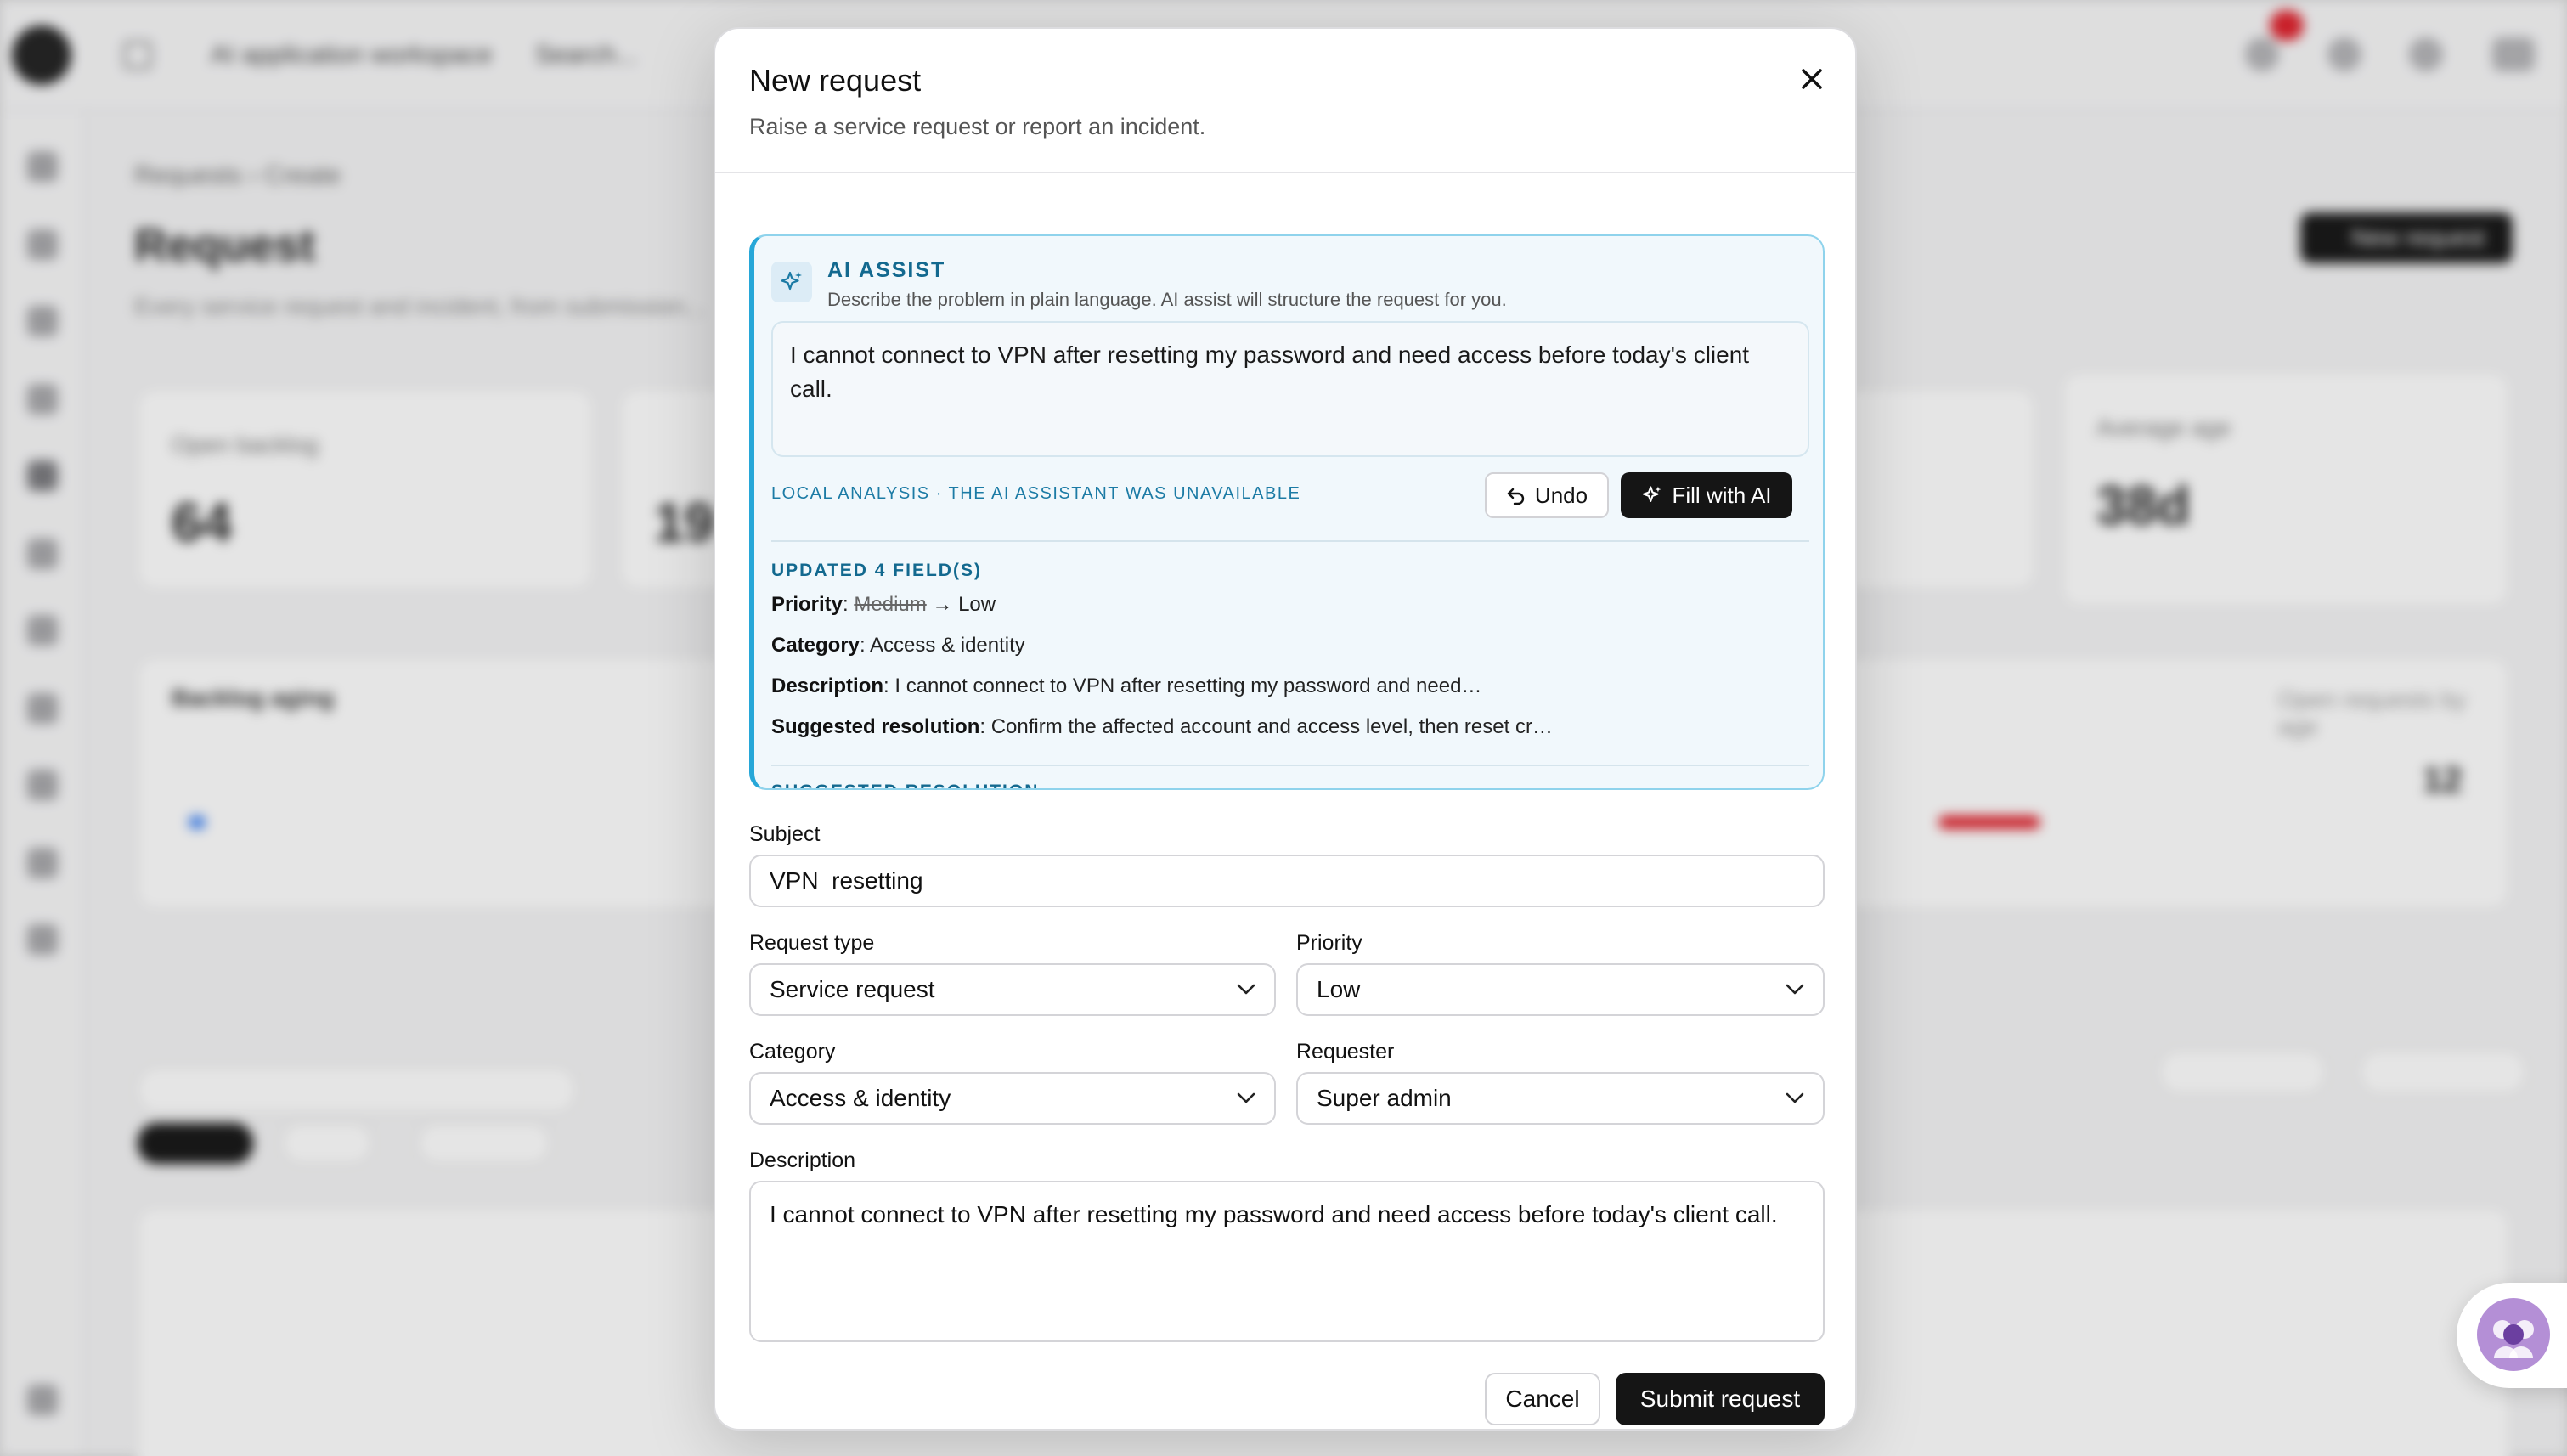 Image resolution: width=2567 pixels, height=1456 pixels. I want to click on priority-select: Low, so click(1561, 990).